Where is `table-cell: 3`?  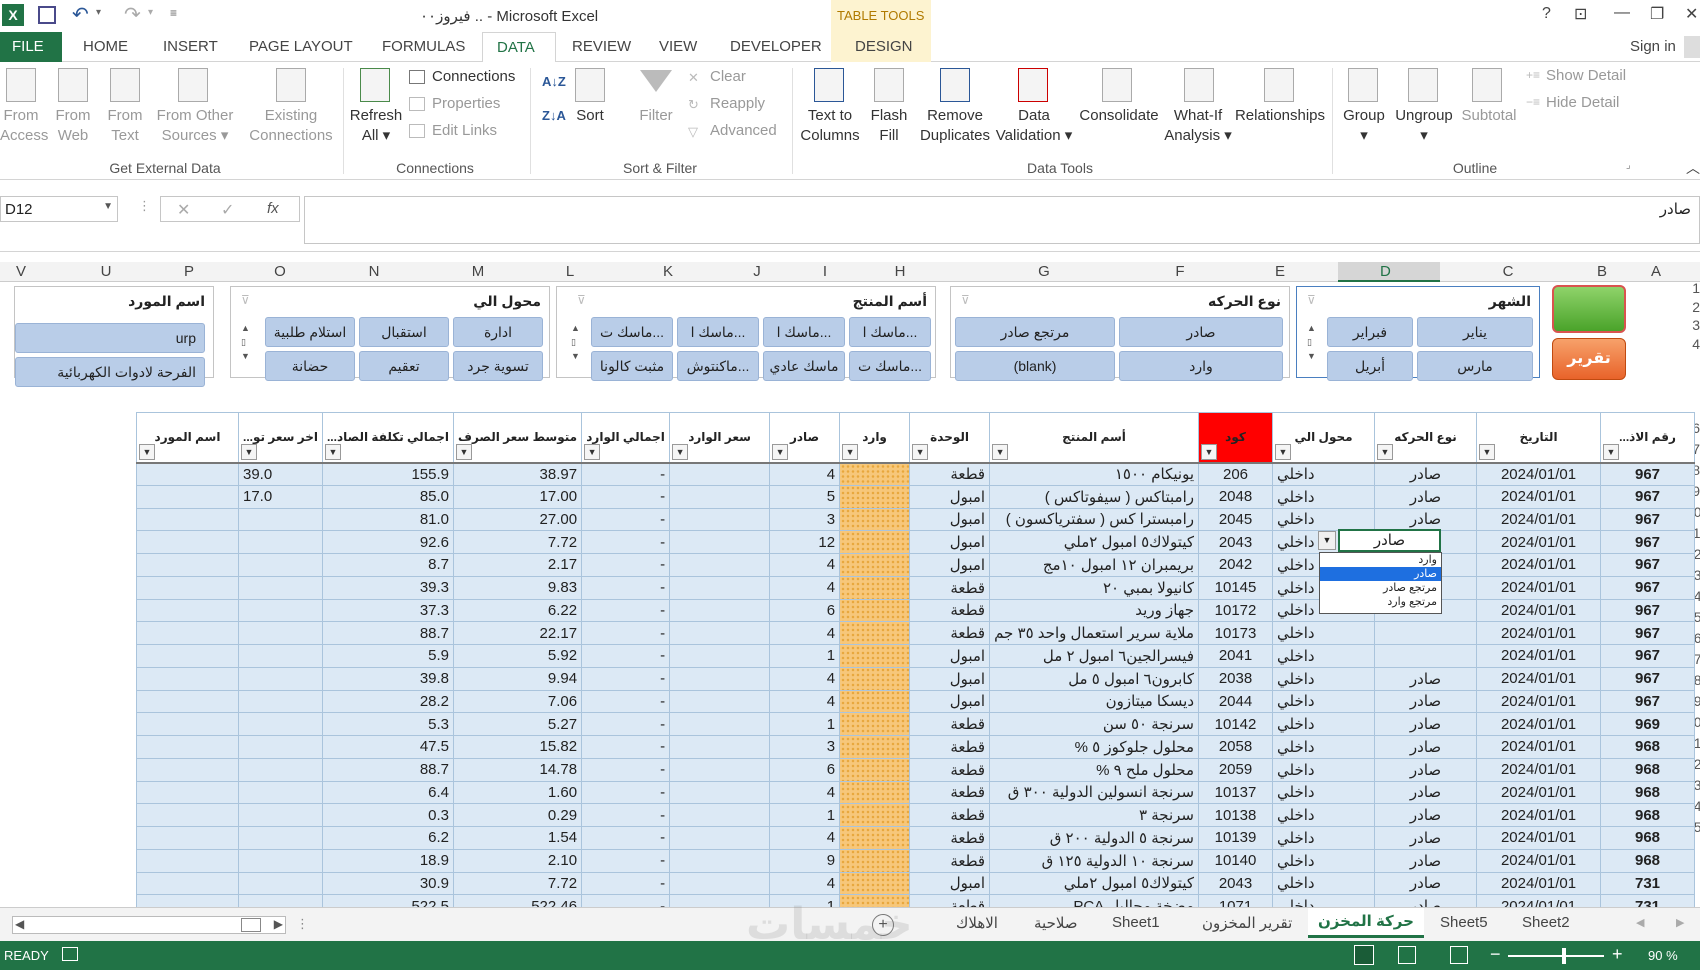
table-cell: 3 is located at coordinates (805, 519).